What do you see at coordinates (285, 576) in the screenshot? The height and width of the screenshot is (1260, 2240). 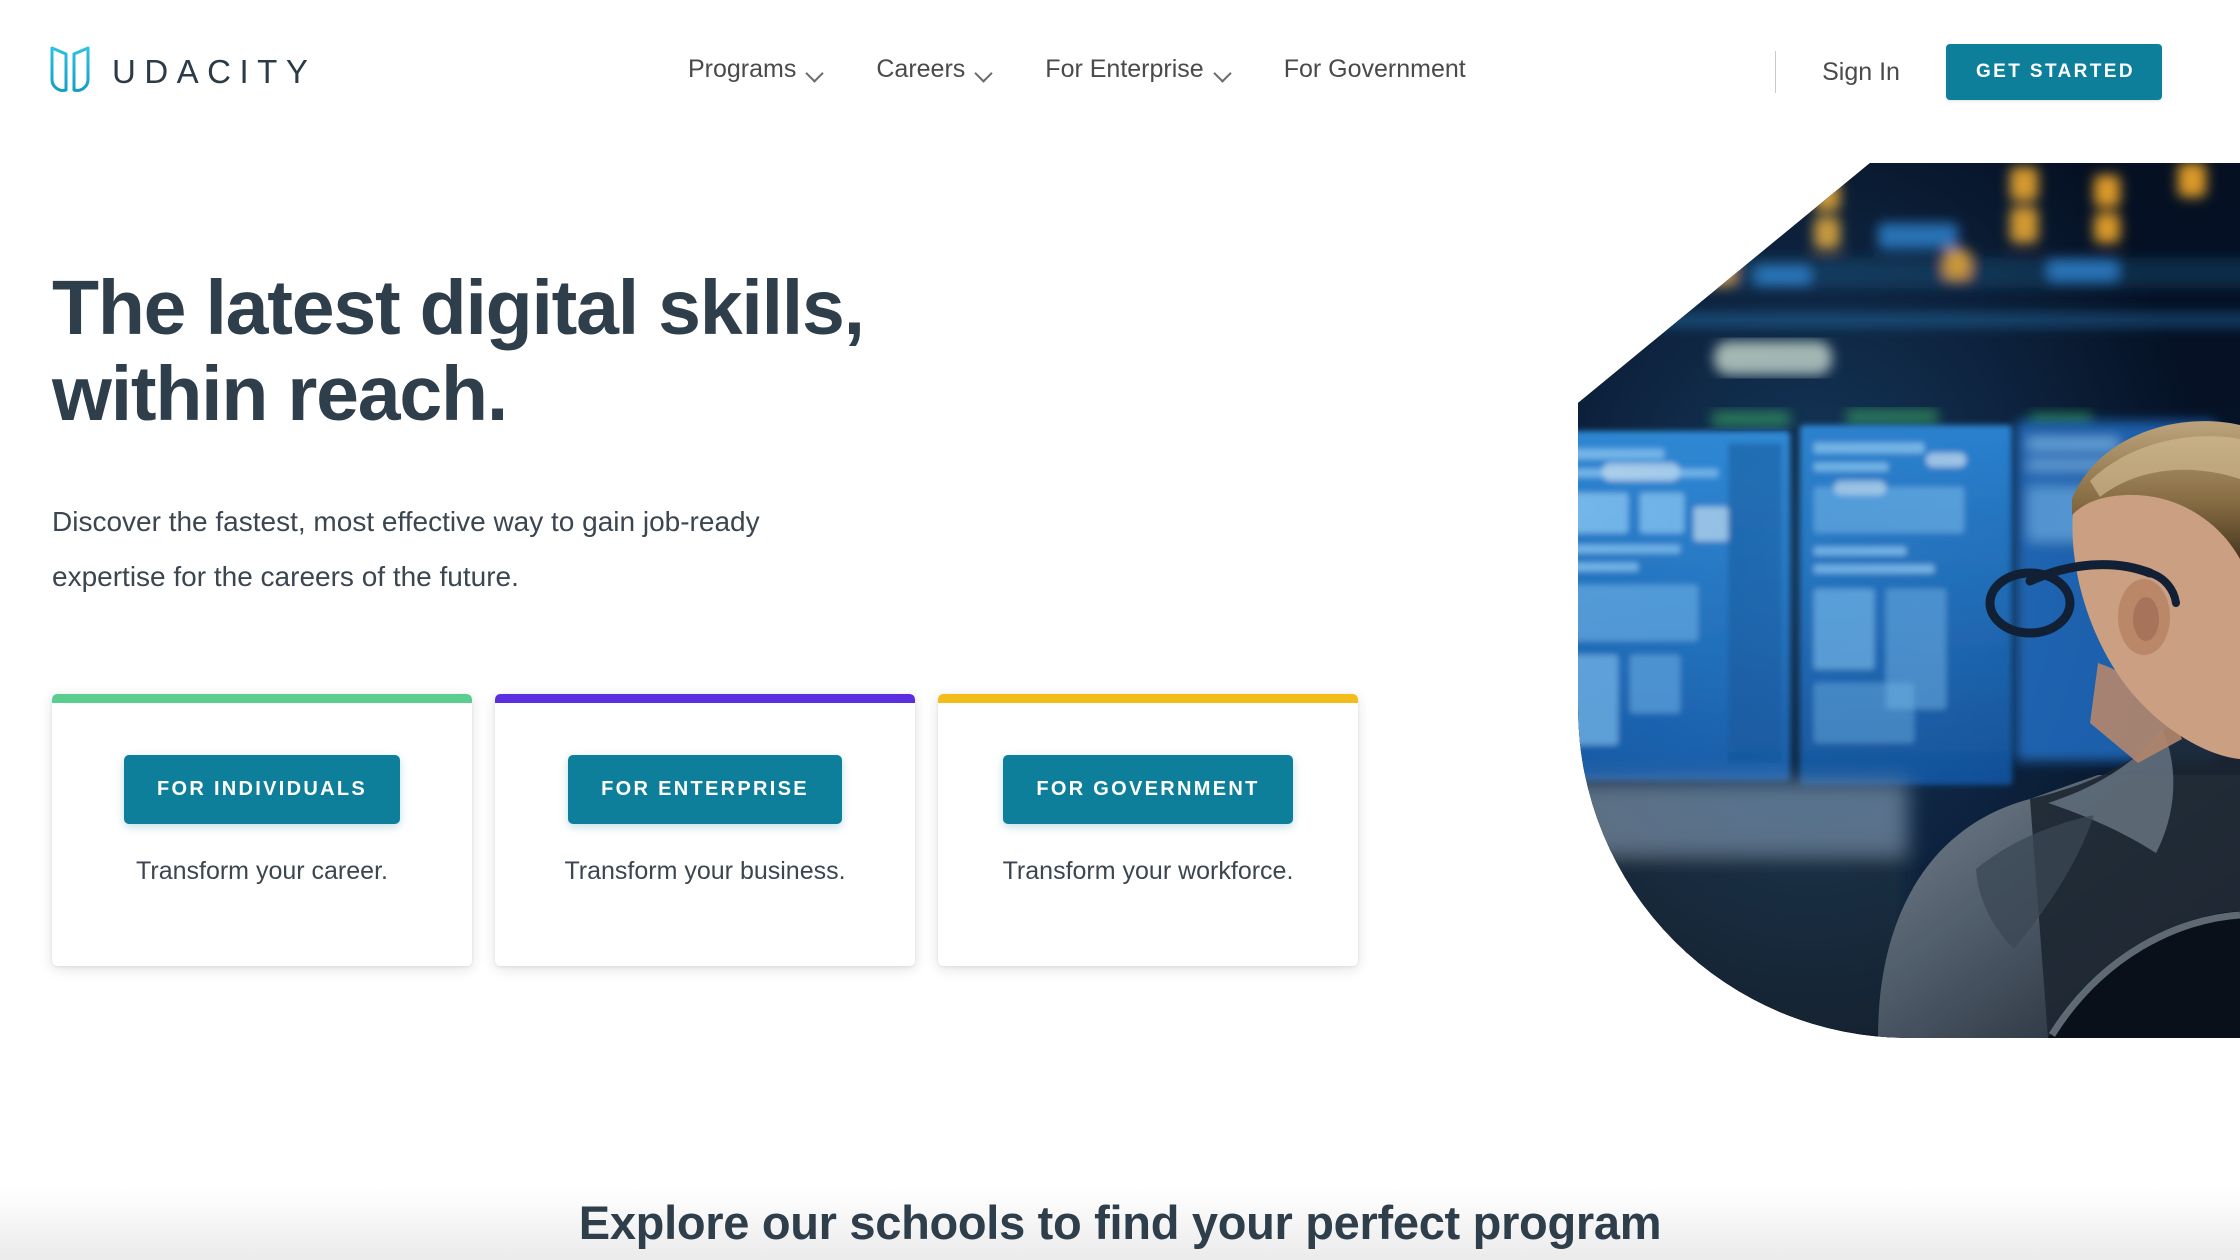 I see `subhead-line-2: expertise for the careers of the future.` at bounding box center [285, 576].